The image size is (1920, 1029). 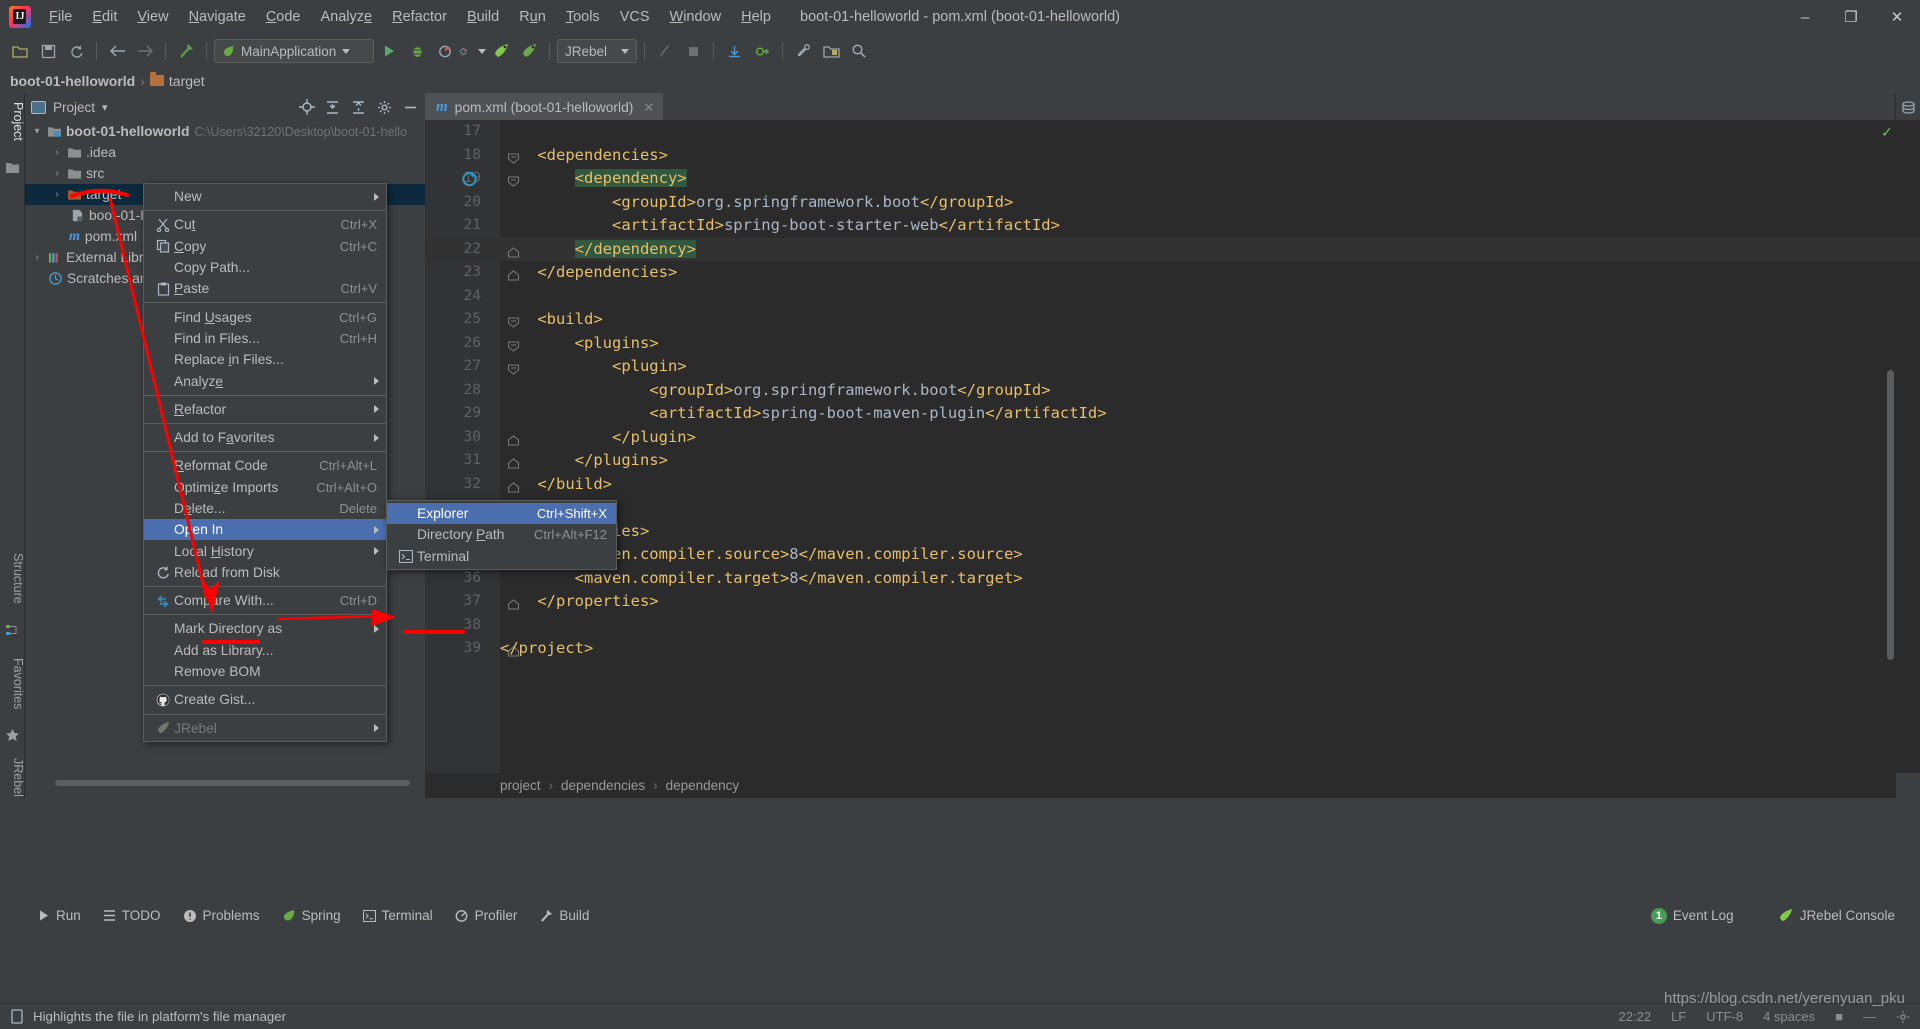 I want to click on file-encoding: UTF-8, so click(x=1724, y=1016).